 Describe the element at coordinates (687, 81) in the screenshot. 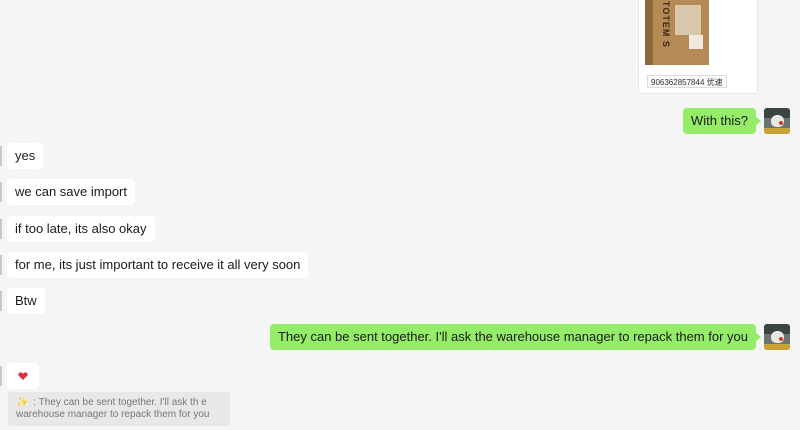

I see `tracking-number-tag: 9063628578​44 优速` at that location.